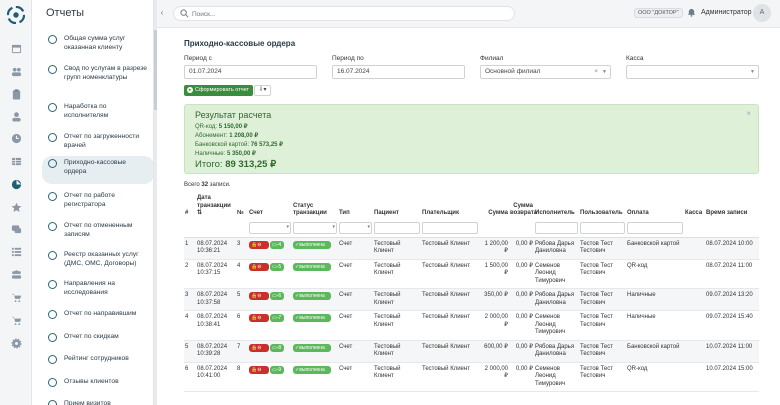  What do you see at coordinates (450, 227) in the screenshot?
I see `payer-filter-input` at bounding box center [450, 227].